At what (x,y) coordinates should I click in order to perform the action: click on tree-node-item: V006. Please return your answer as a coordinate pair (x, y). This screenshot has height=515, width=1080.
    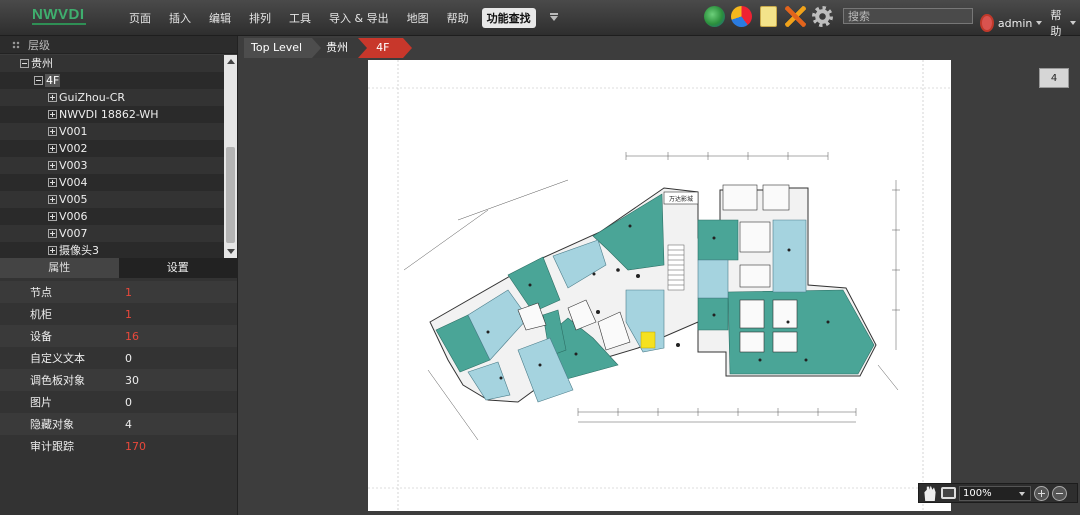
    Looking at the image, I should click on (112, 216).